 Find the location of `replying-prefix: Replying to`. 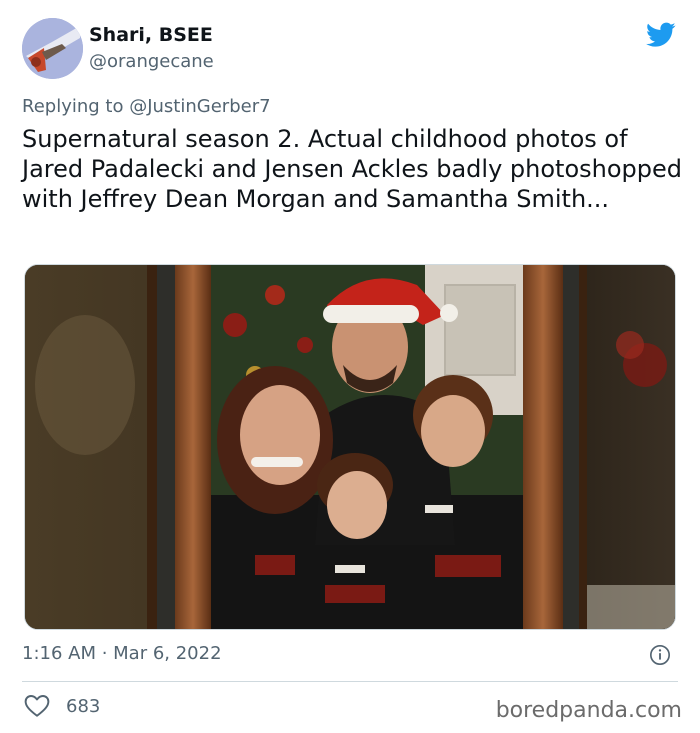

replying-prefix: Replying to is located at coordinates (76, 106).